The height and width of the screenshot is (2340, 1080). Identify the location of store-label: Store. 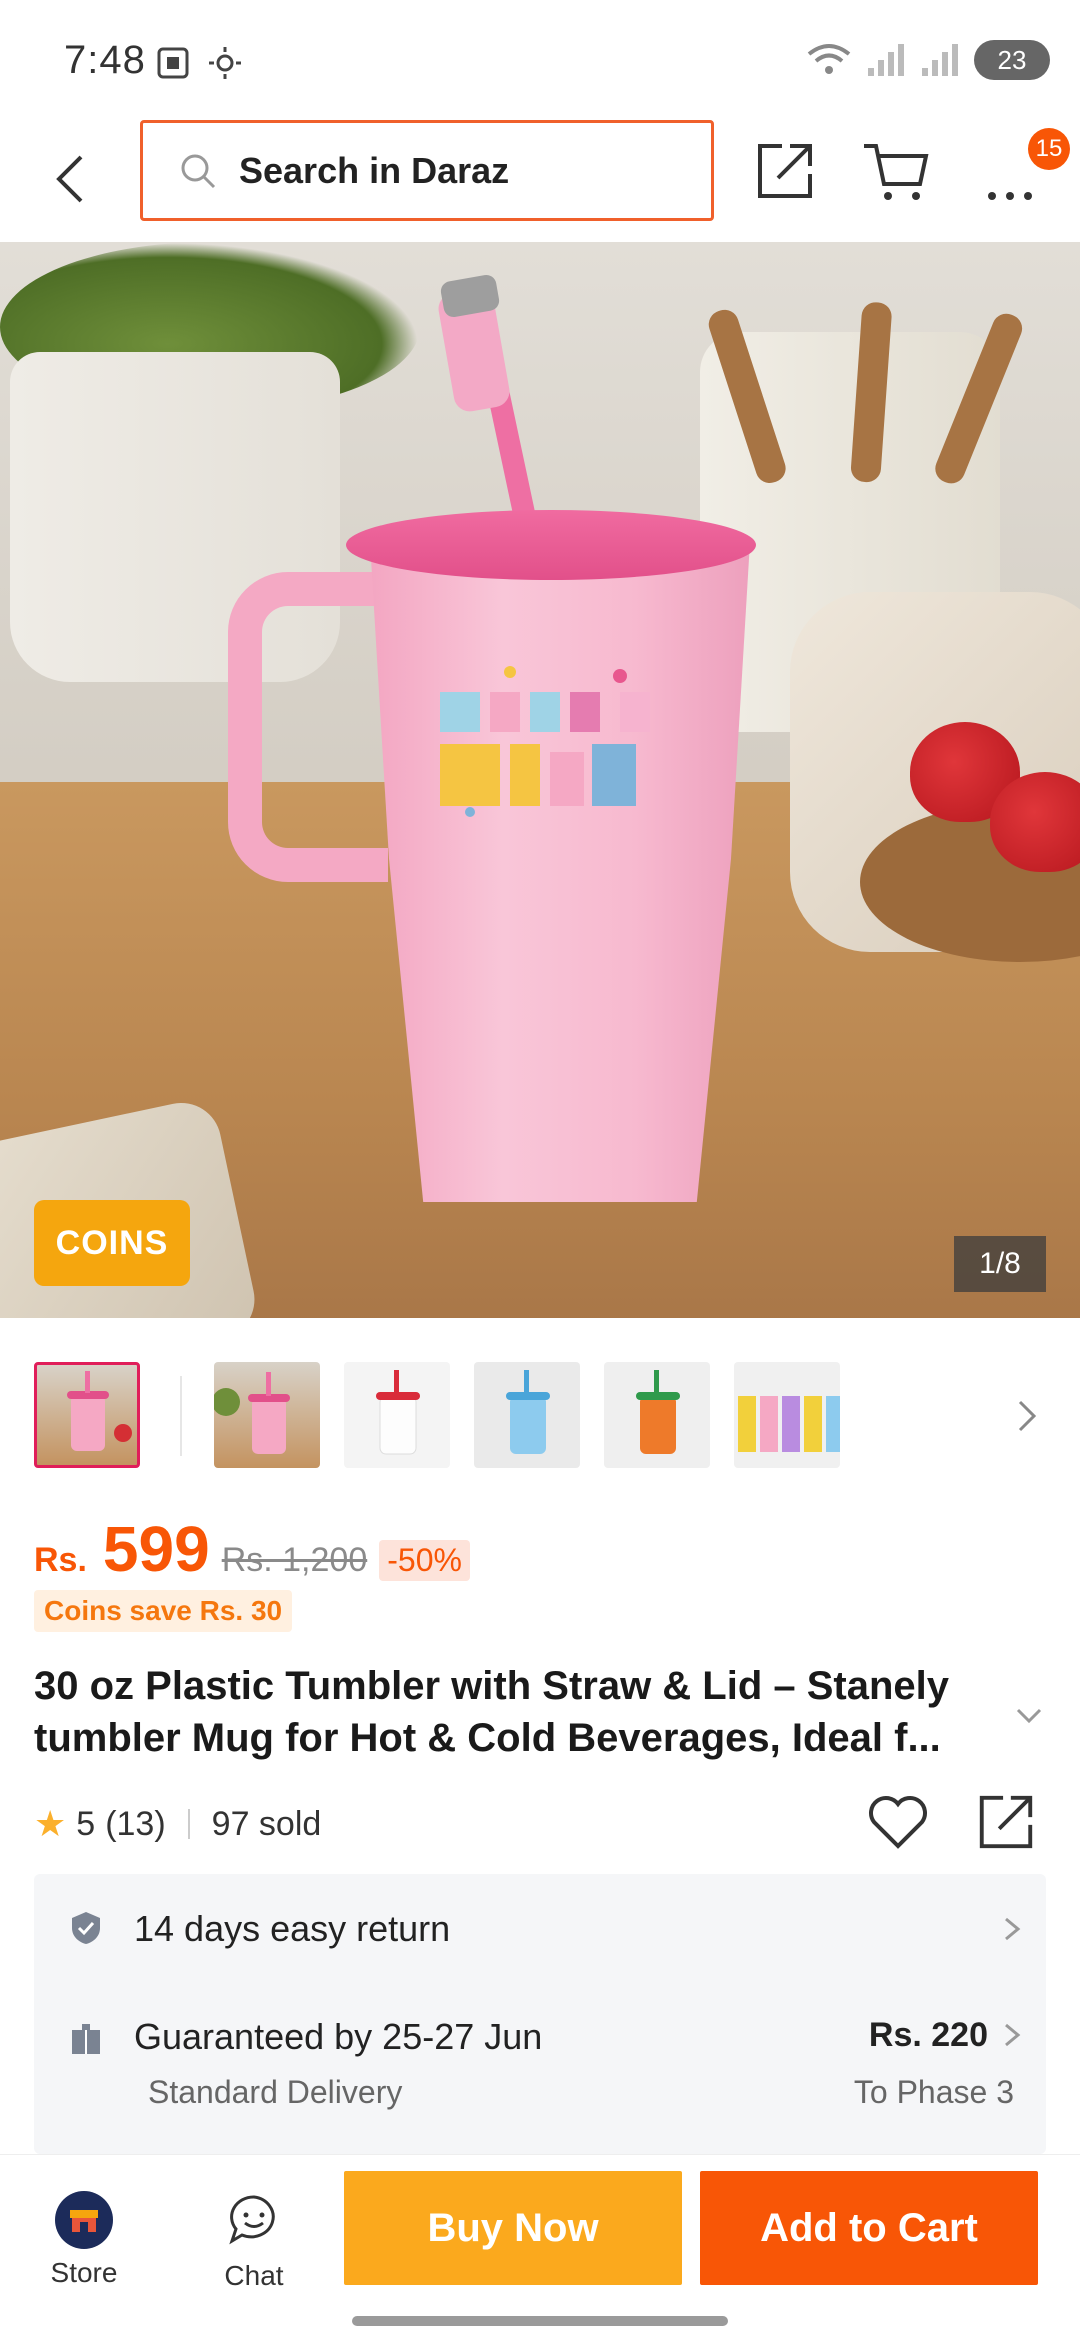
(84, 2272).